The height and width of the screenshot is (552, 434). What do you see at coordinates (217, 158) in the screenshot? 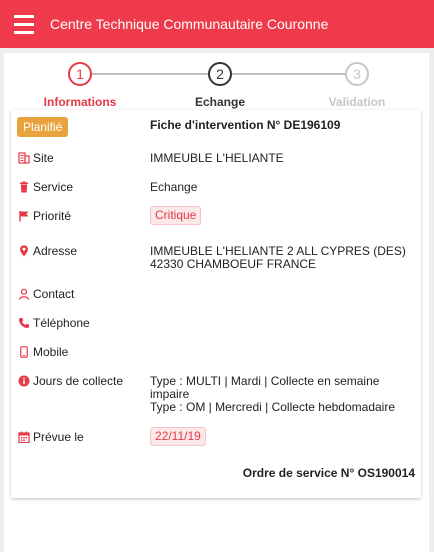
I see `site-value: IMMEUBLE L'HELIANTE` at bounding box center [217, 158].